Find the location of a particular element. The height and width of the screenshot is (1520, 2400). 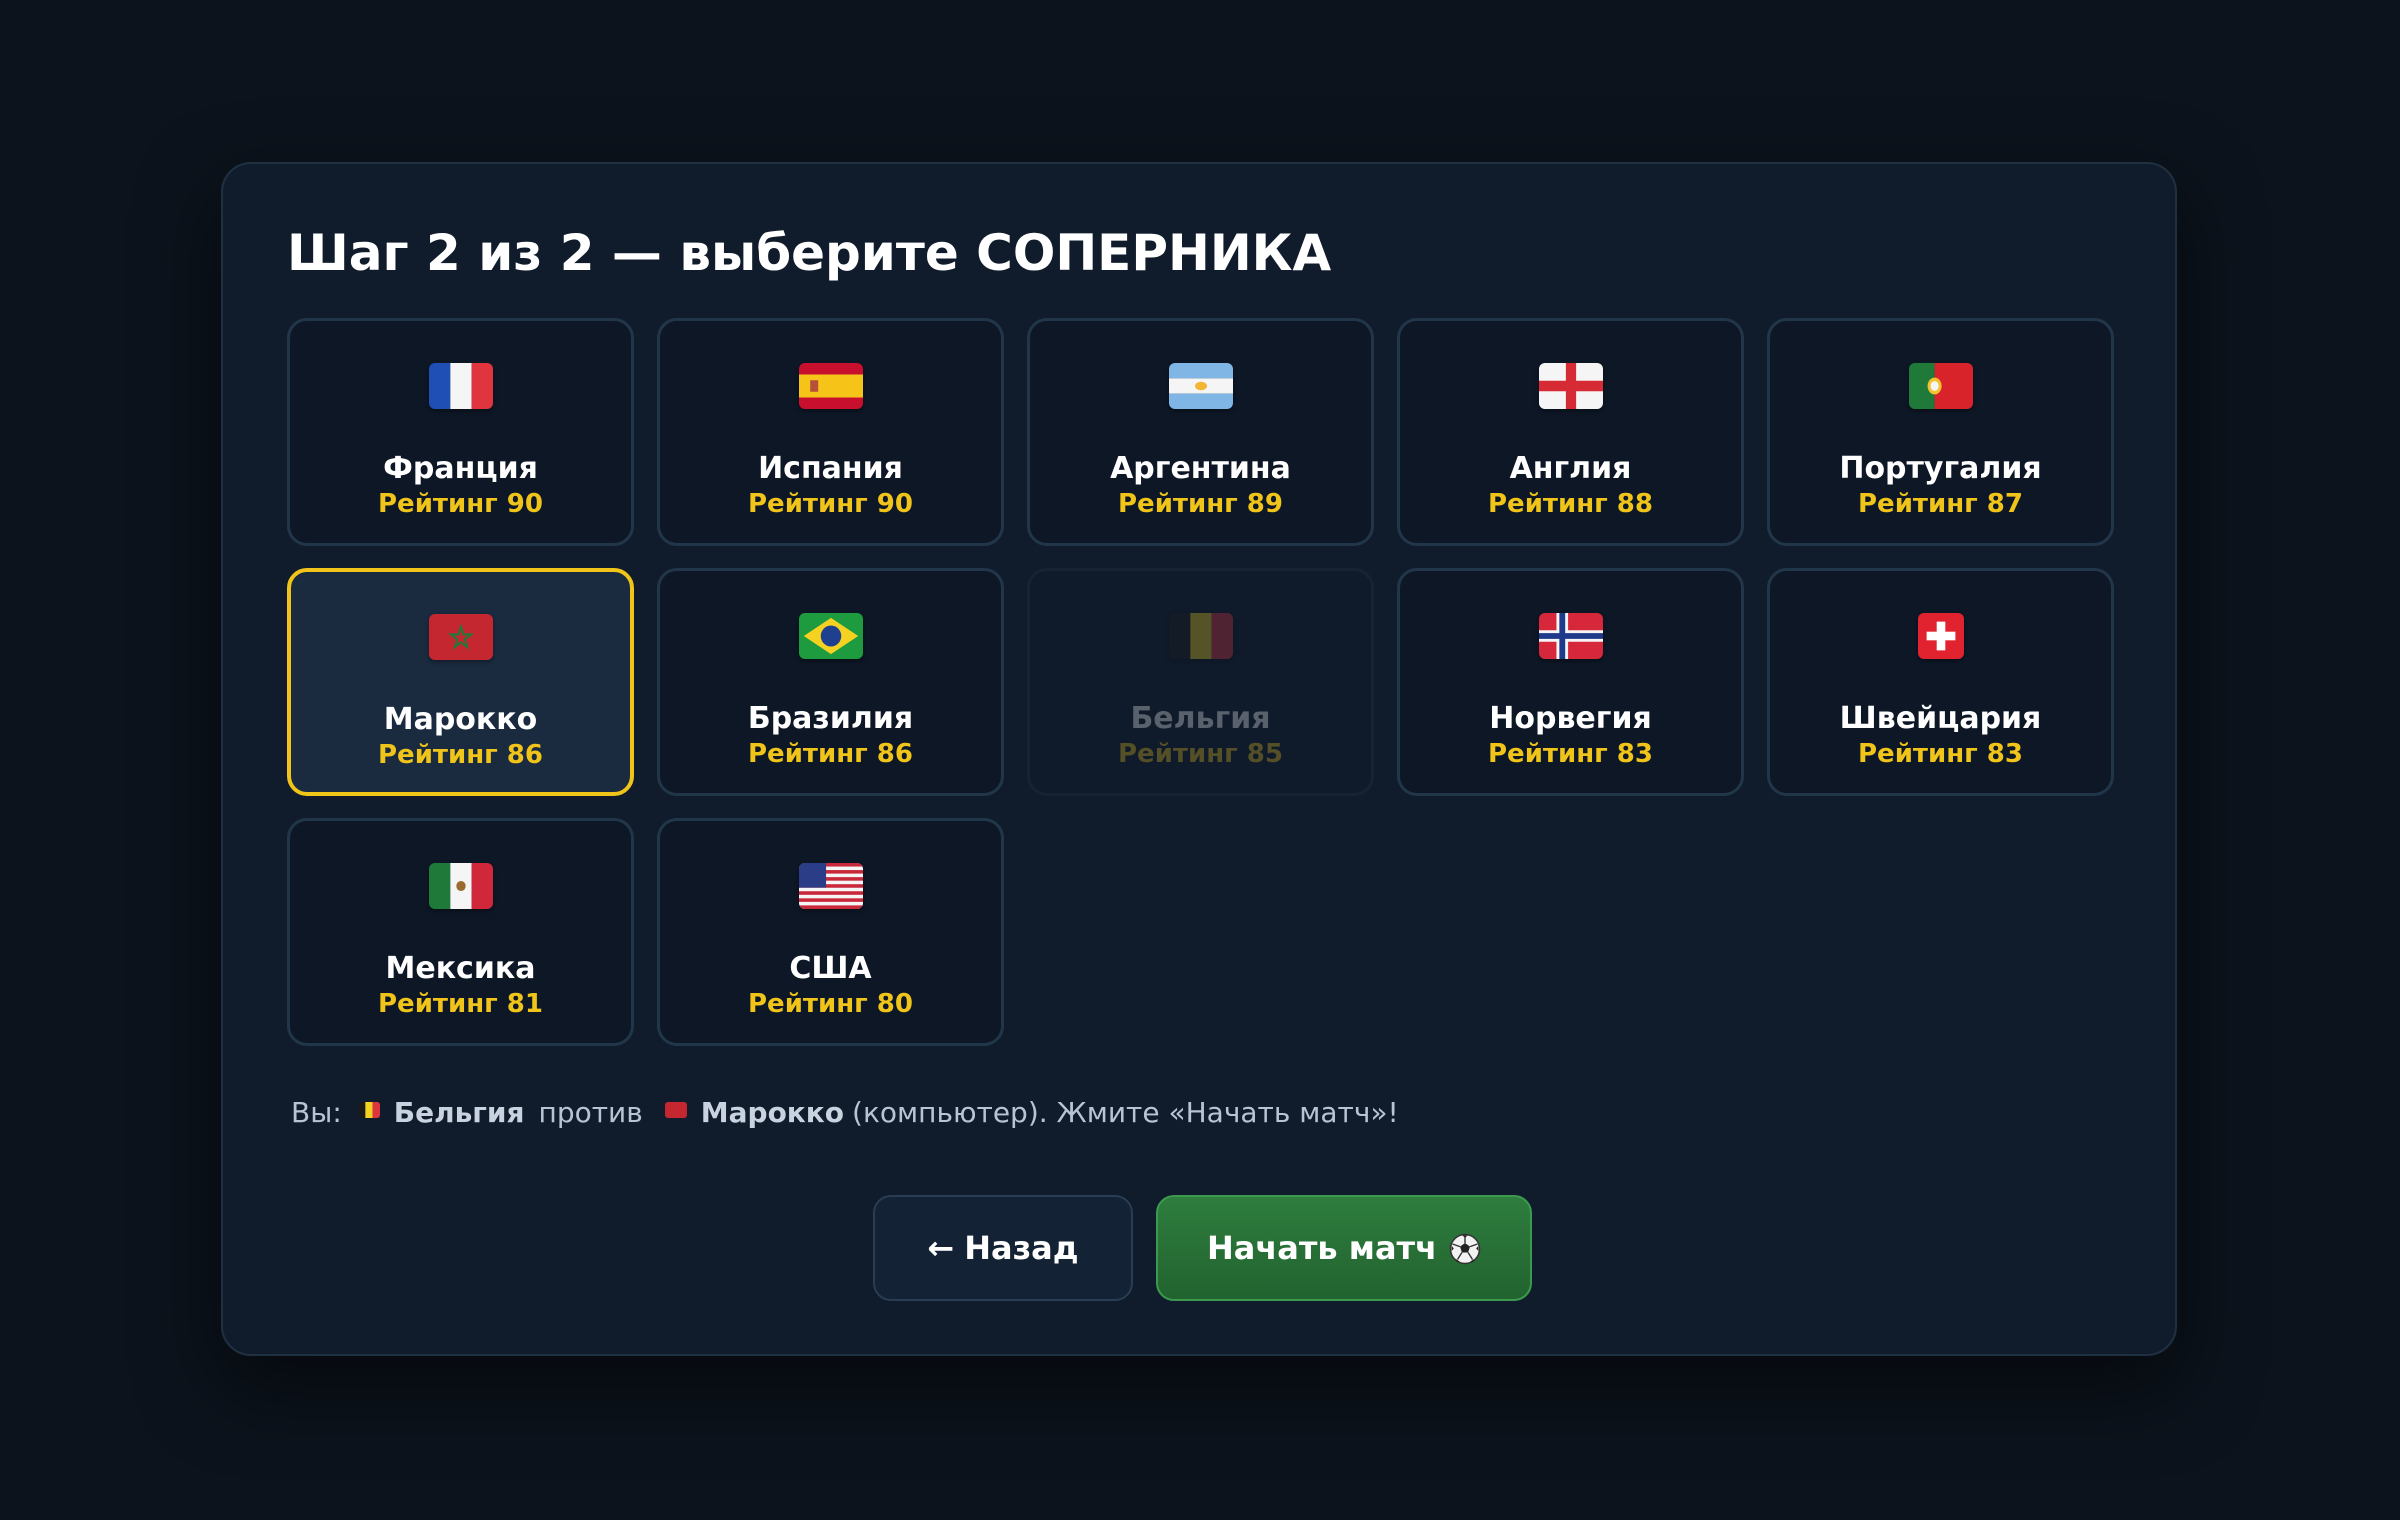

page-title: Шаг 2 из 2 — выберите СОПЕРНИКА is located at coordinates (809, 253).